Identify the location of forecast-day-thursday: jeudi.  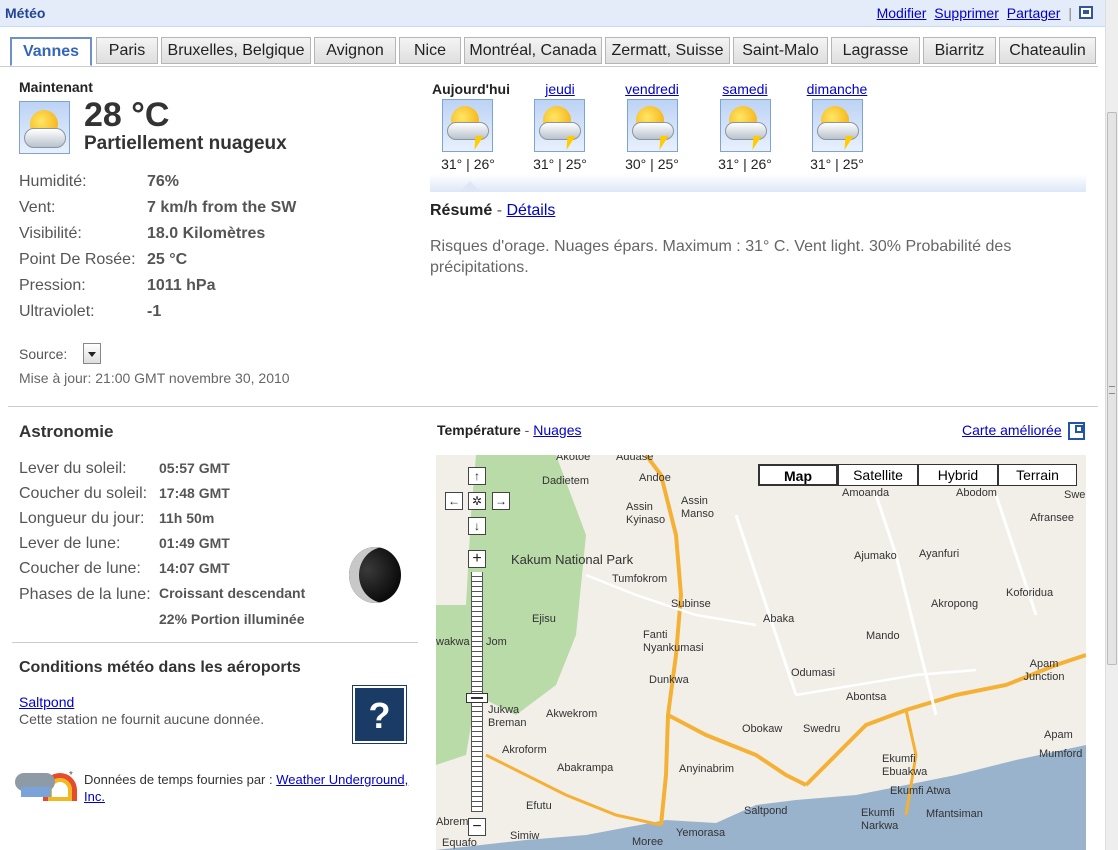
(560, 89).